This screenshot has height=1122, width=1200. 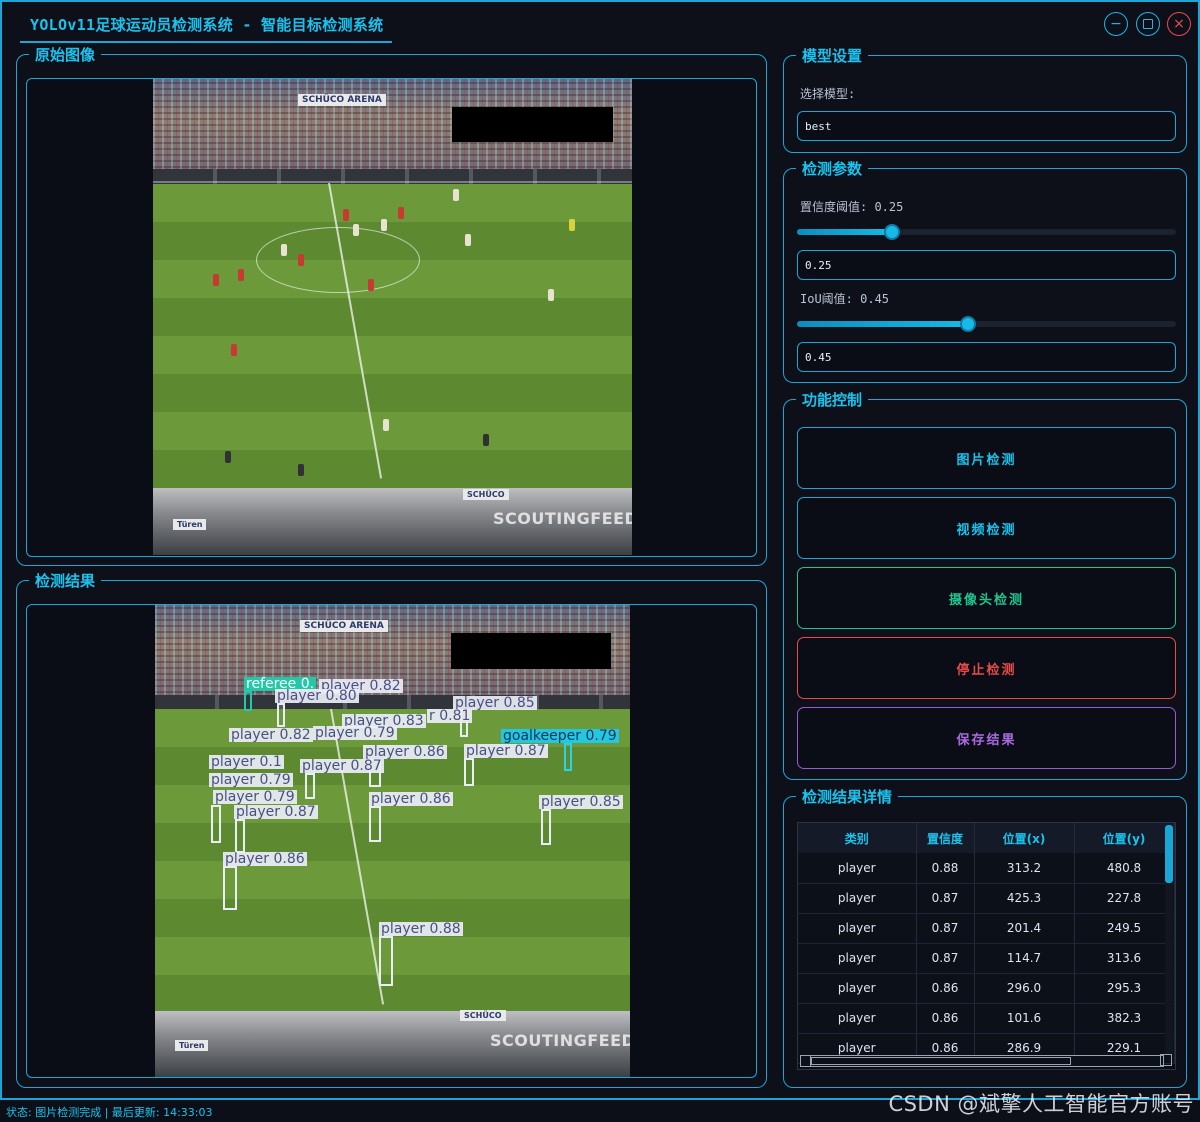 I want to click on table-horizontal-scrollbar, so click(x=982, y=1061).